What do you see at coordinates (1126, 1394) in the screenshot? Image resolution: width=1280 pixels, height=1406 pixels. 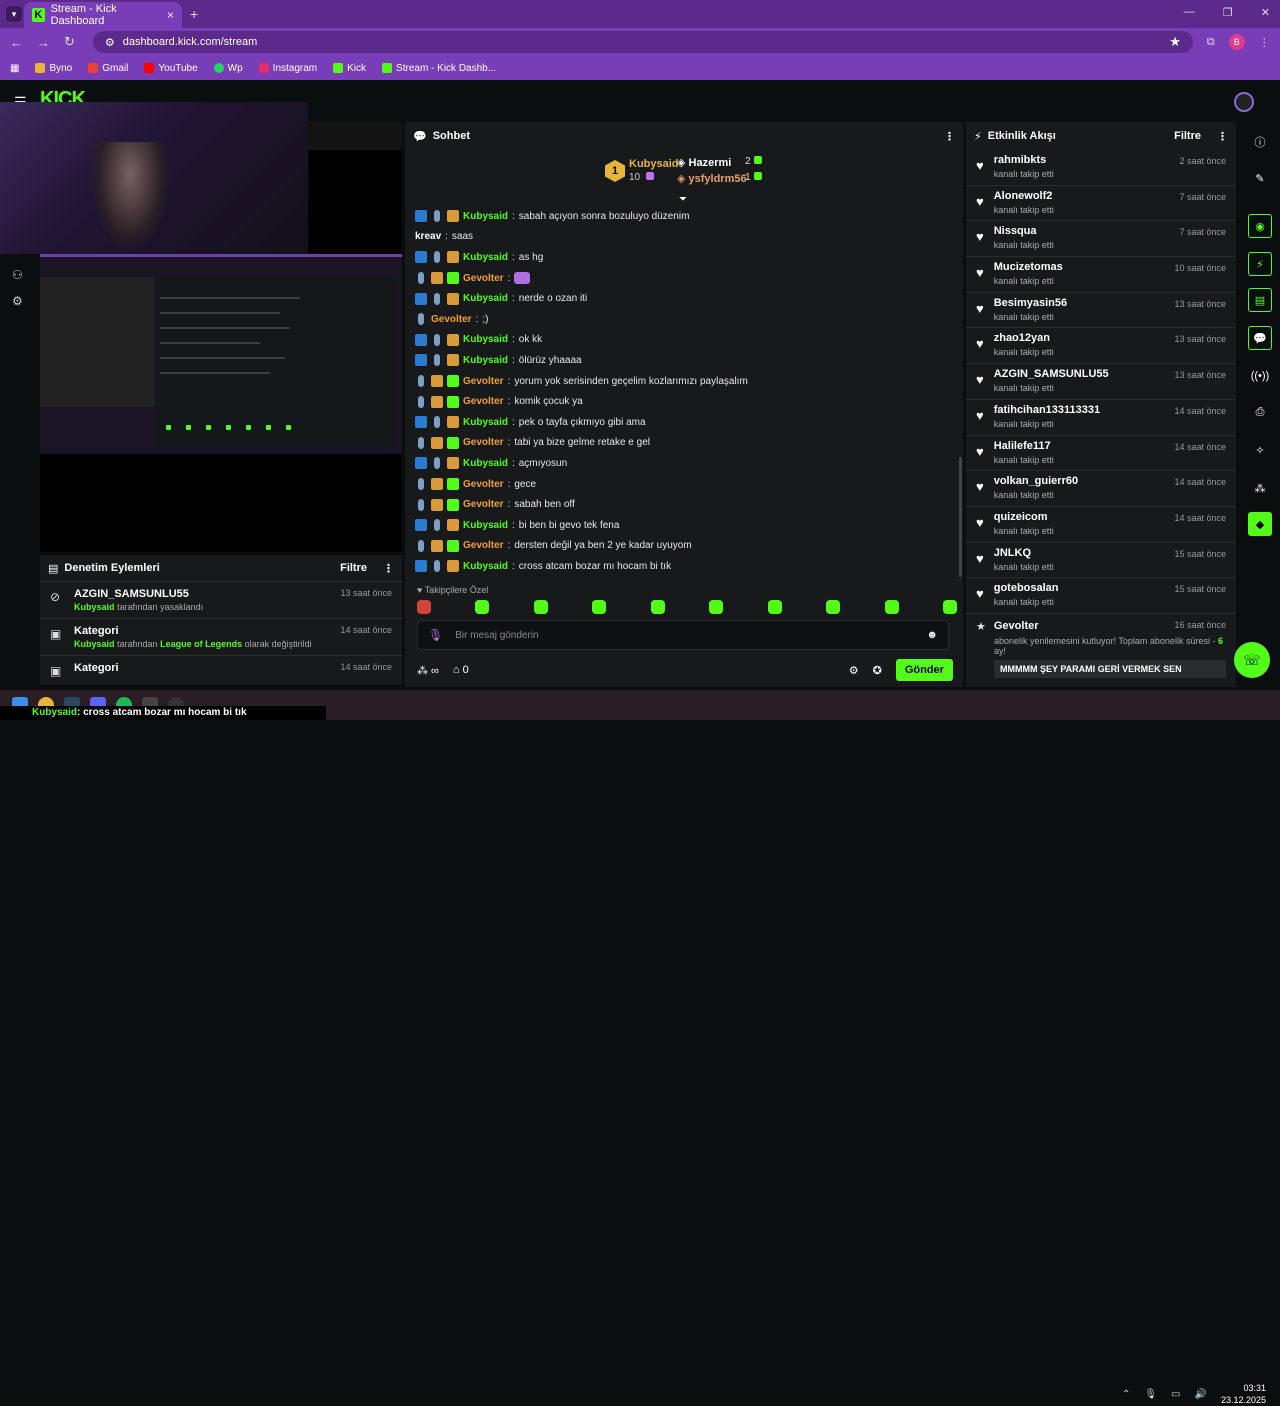 I see `chevron-up-icon: ⌃` at bounding box center [1126, 1394].